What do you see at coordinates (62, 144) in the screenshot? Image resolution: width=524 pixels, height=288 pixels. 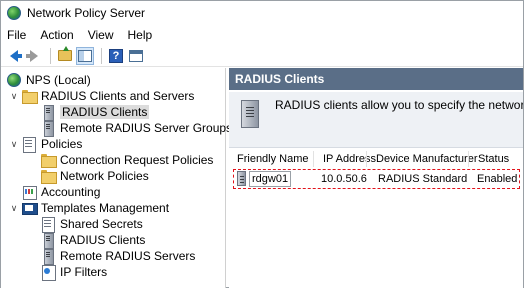 I see `tree-item-label: Policies` at bounding box center [62, 144].